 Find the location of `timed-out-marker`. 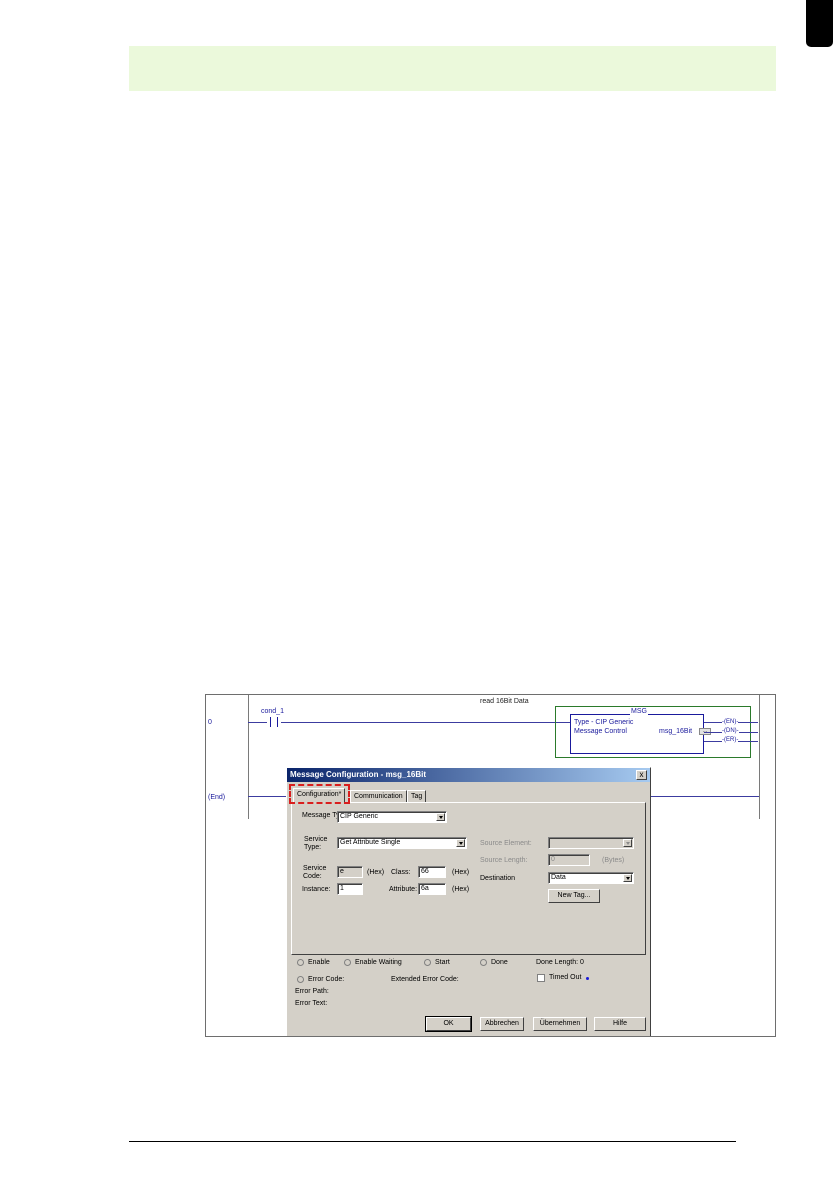

timed-out-marker is located at coordinates (587, 978).